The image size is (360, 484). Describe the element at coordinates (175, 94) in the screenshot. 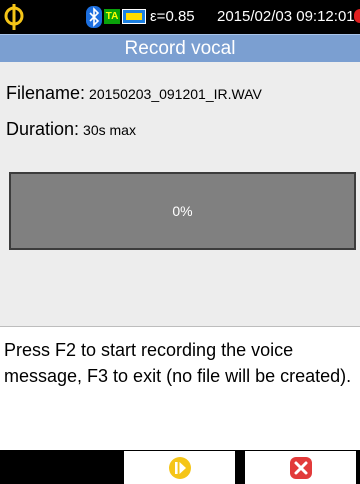

I see `filename-value: 20150203_091201_IR.WAV` at that location.